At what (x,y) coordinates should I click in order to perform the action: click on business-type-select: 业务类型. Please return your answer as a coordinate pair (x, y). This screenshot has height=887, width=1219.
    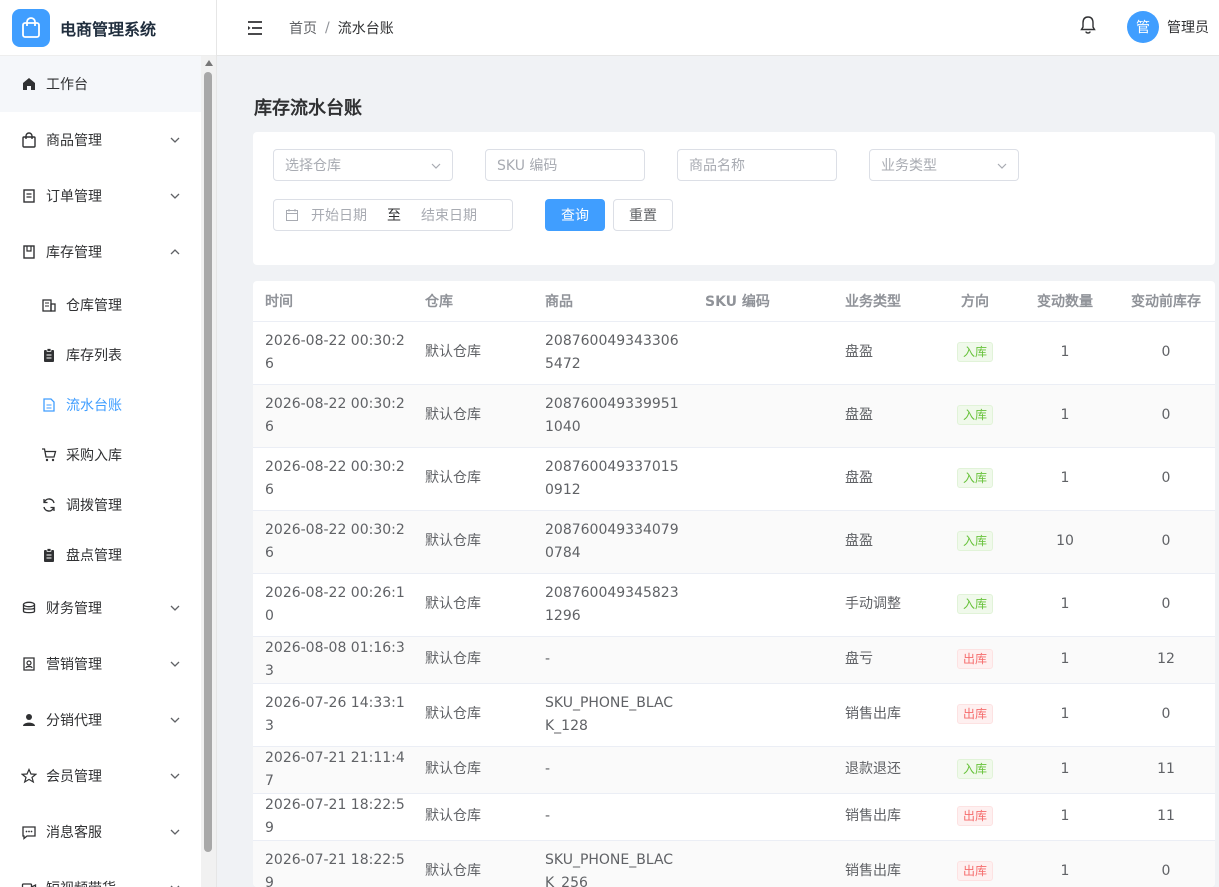
    Looking at the image, I should click on (944, 165).